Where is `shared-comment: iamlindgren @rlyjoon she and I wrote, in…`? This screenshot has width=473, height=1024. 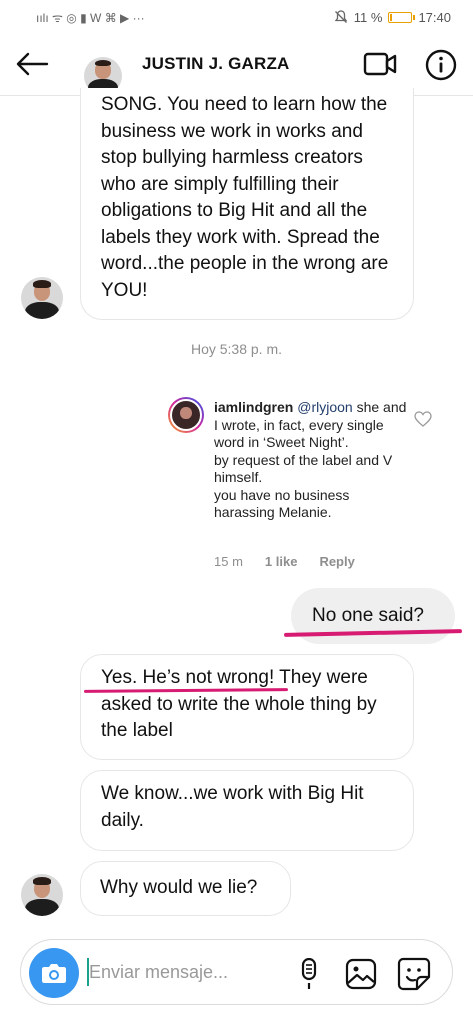 shared-comment: iamlindgren @rlyjoon she and I wrote, in… is located at coordinates (309, 484).